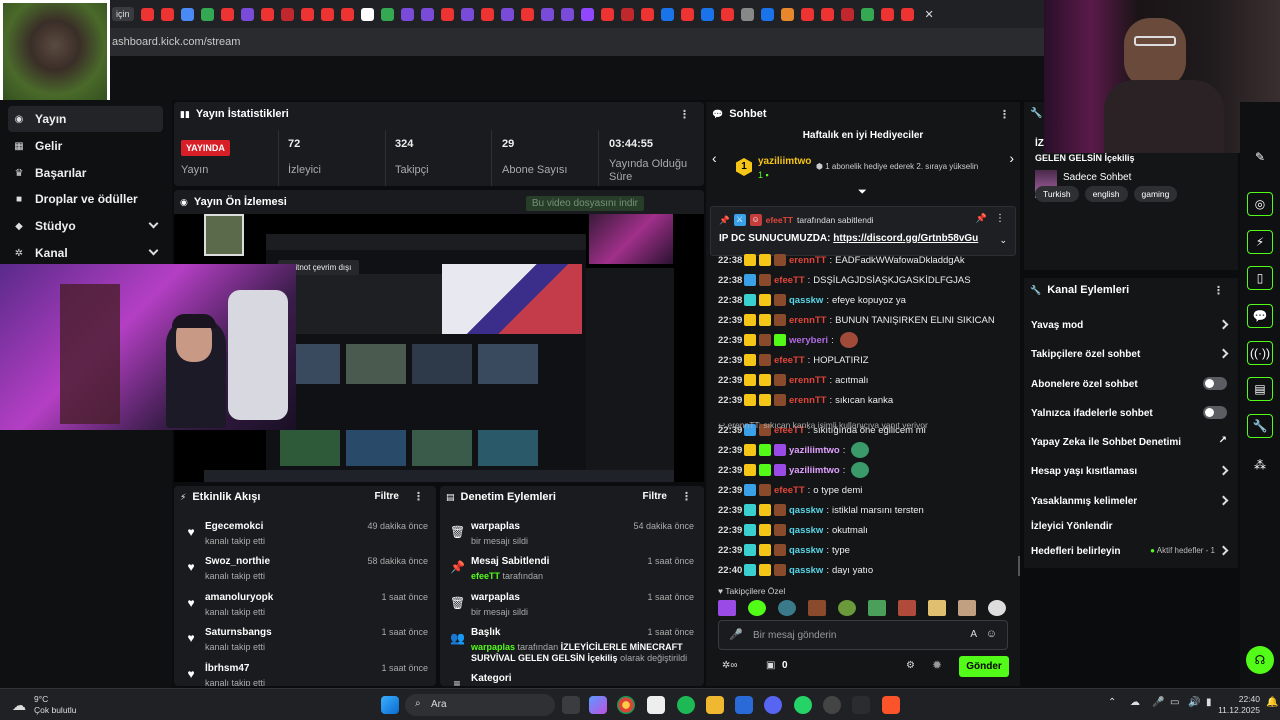 The image size is (1280, 720). Describe the element at coordinates (1131, 442) in the screenshot. I see `action-ai-moderation: Yapay Zeka ile Sohbet Denetimi ↗` at that location.